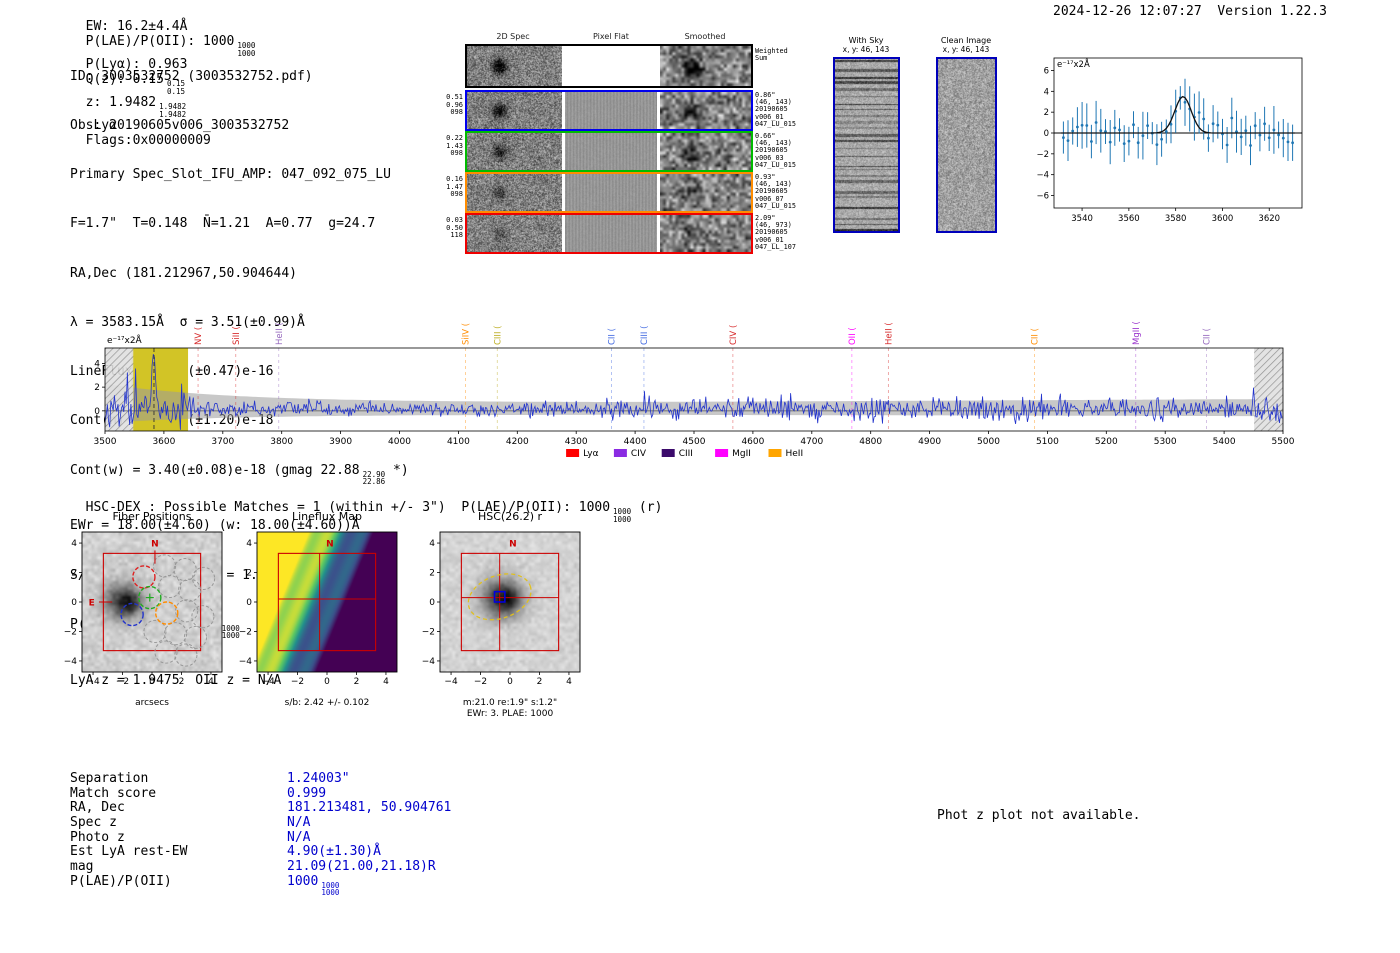 This screenshot has width=1400, height=953. I want to click on row-label: Spec z, so click(93, 823).